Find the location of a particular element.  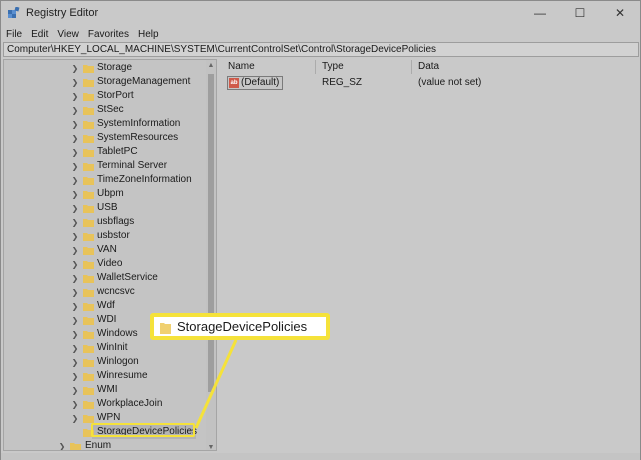

tree-item: ❯ Winresume is located at coordinates (104, 376).